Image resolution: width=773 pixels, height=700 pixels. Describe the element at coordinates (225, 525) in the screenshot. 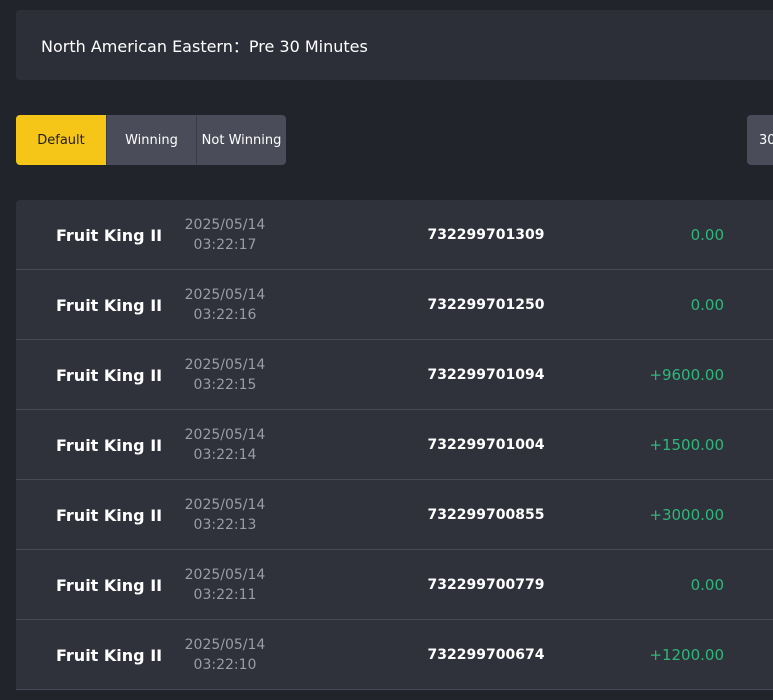

I see `bet-time: 03:22:13` at that location.